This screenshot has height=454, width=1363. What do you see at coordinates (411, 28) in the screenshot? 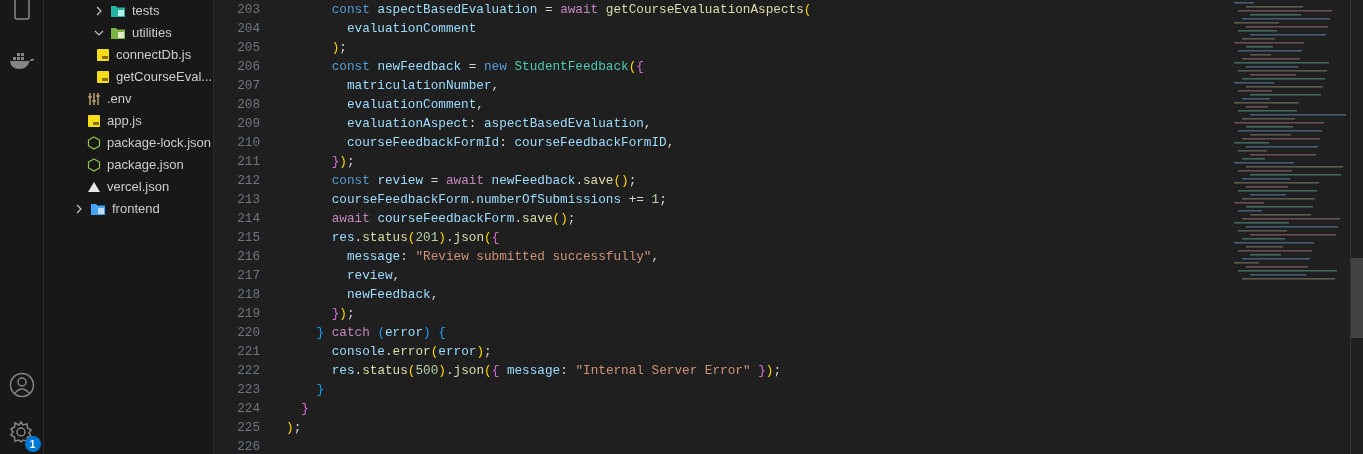
I see `code-line: evaluationComment` at bounding box center [411, 28].